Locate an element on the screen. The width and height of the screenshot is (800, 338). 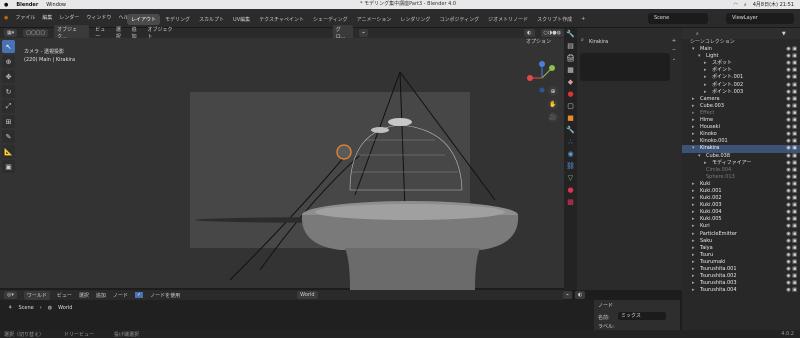
transform-tool: ⊞ is located at coordinates (8, 121).